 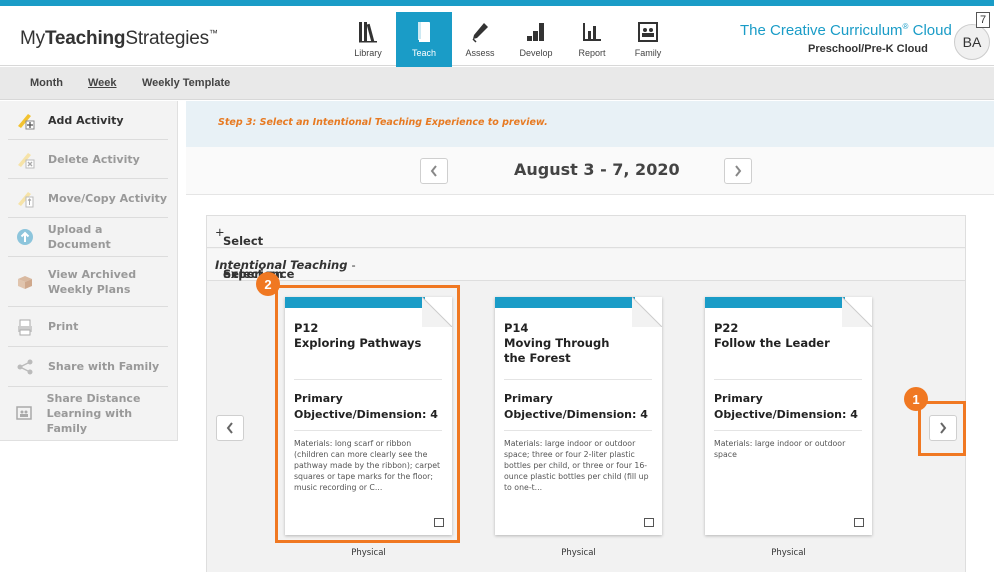 What do you see at coordinates (25, 367) in the screenshot?
I see `share-icon` at bounding box center [25, 367].